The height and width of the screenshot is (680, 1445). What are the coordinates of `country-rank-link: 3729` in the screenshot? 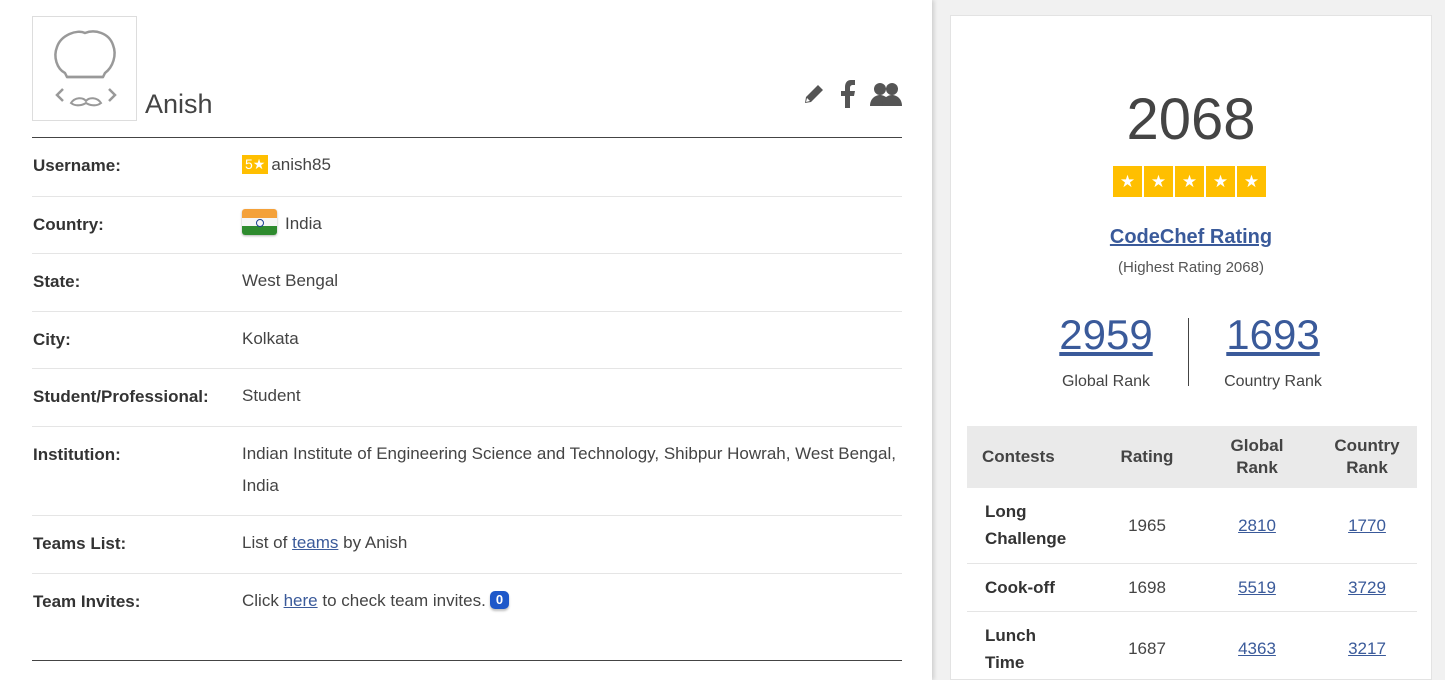 It's located at (1367, 587).